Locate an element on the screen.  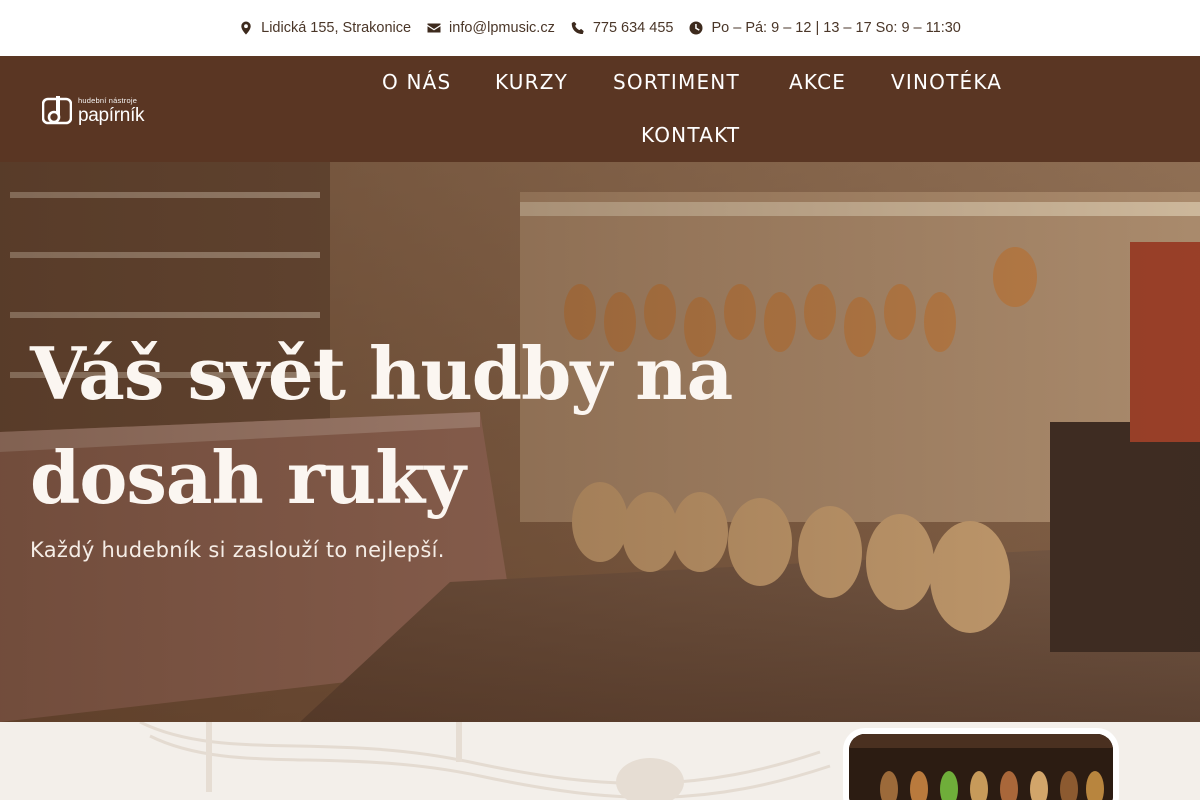
hero-subtitle: Každý hudebník si zaslouží to nejlepší. is located at coordinates (237, 550).